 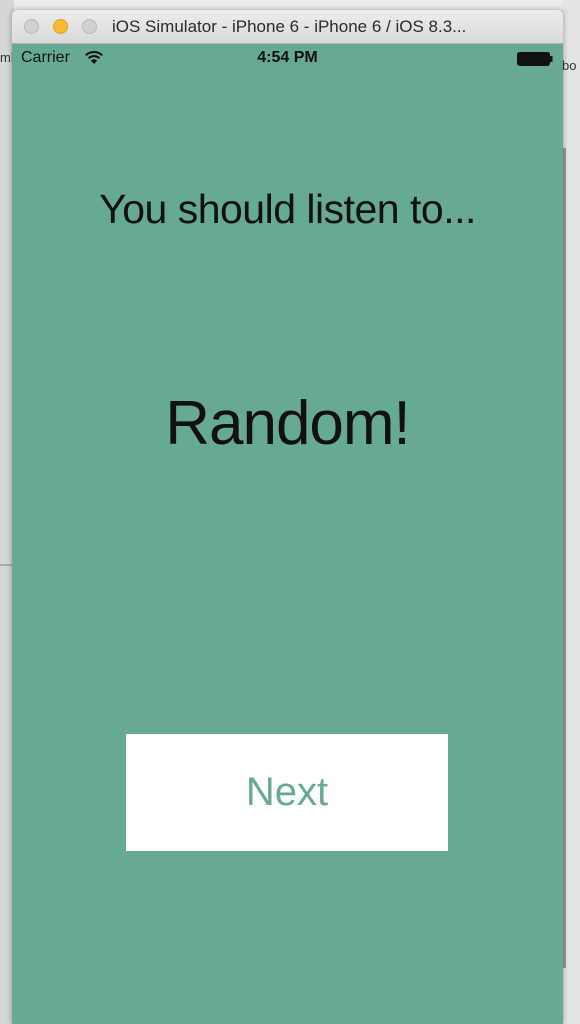 I want to click on next-button: Next, so click(x=287, y=792).